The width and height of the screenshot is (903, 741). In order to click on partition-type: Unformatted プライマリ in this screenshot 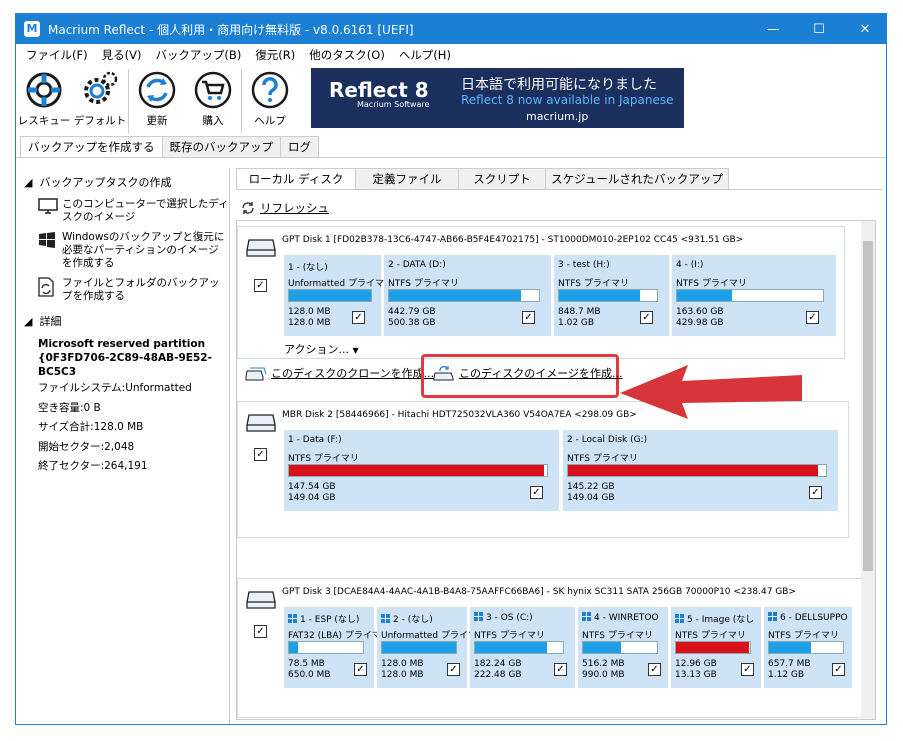, I will do `click(340, 284)`.